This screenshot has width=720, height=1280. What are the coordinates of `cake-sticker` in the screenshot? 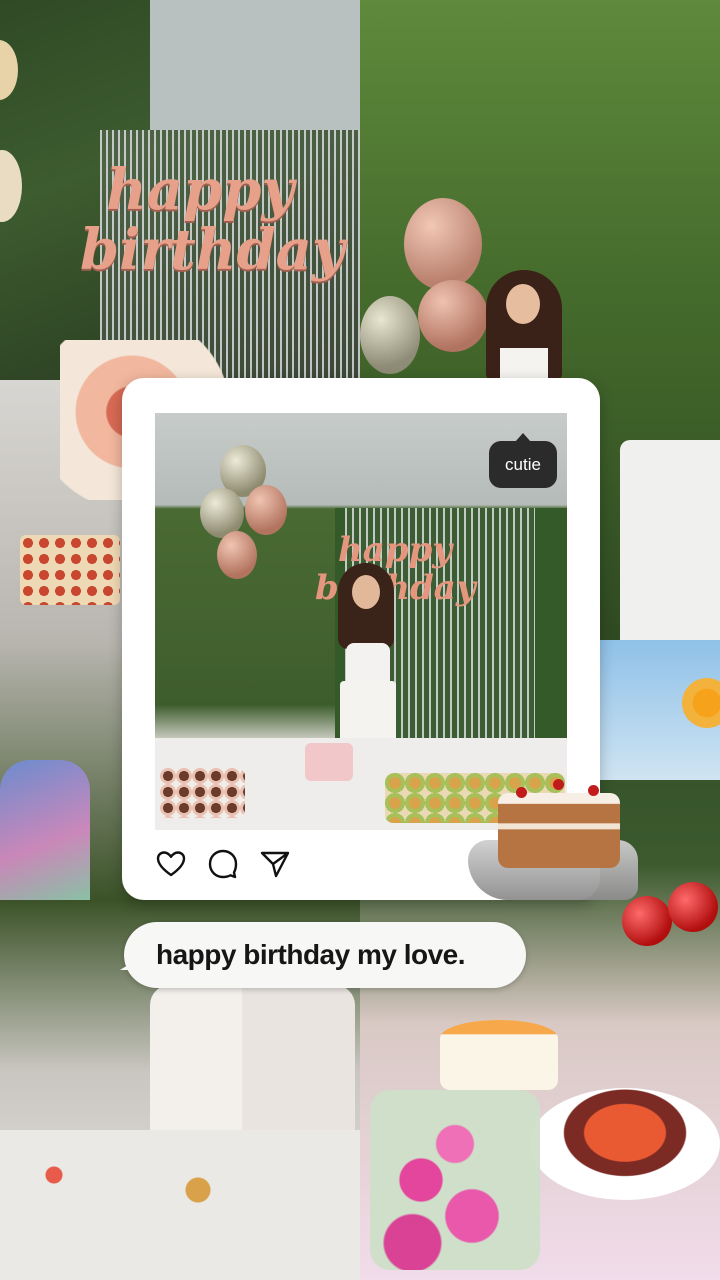 It's located at (559, 823).